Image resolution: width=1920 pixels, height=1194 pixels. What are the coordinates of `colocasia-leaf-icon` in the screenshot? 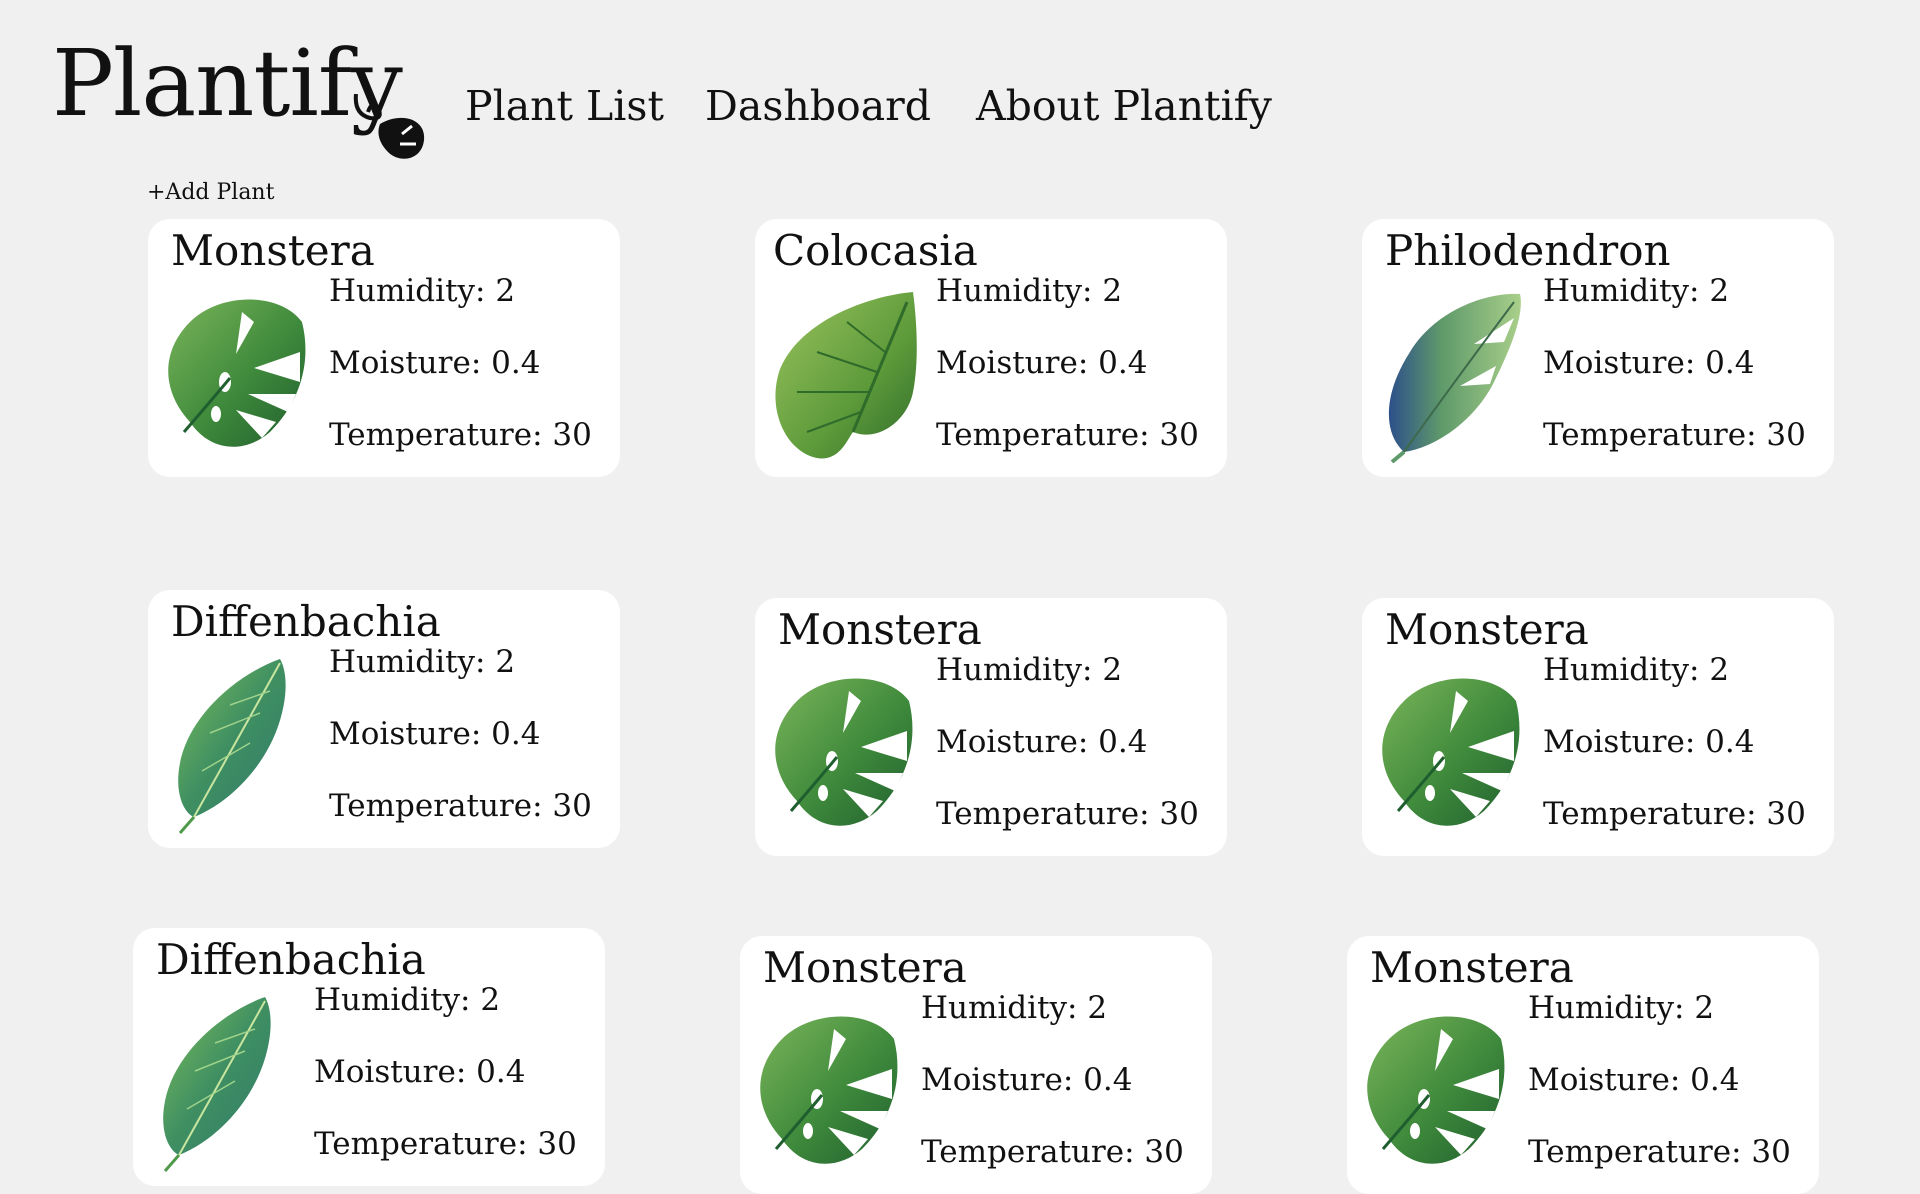 It's located at (837, 372).